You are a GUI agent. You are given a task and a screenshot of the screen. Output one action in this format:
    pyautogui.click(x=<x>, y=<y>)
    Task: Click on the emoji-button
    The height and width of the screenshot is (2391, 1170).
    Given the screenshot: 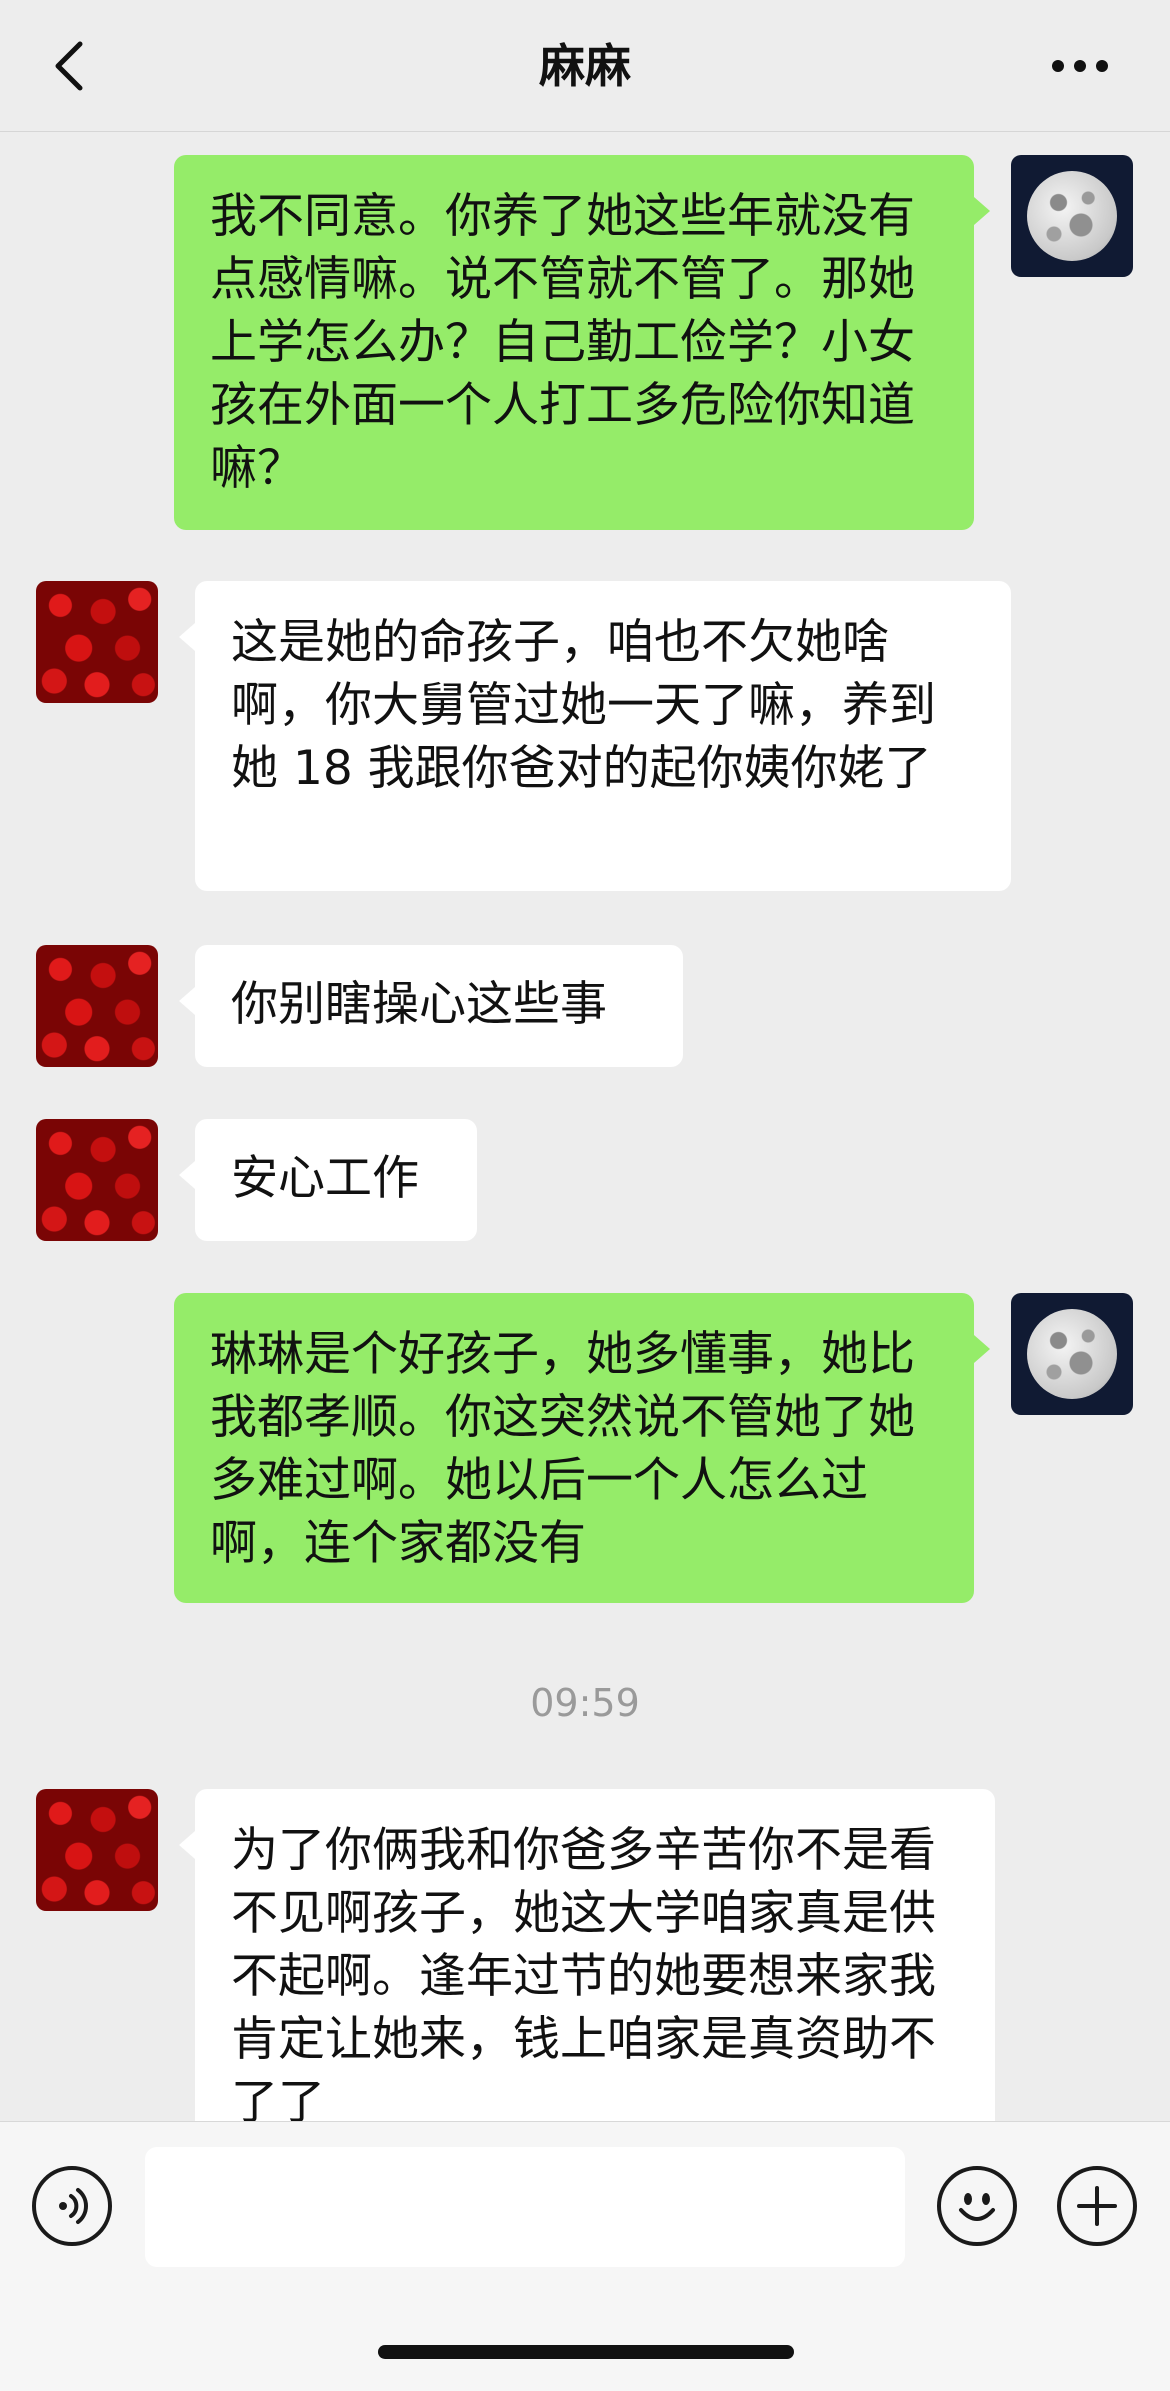 What is the action you would take?
    pyautogui.click(x=977, y=2206)
    